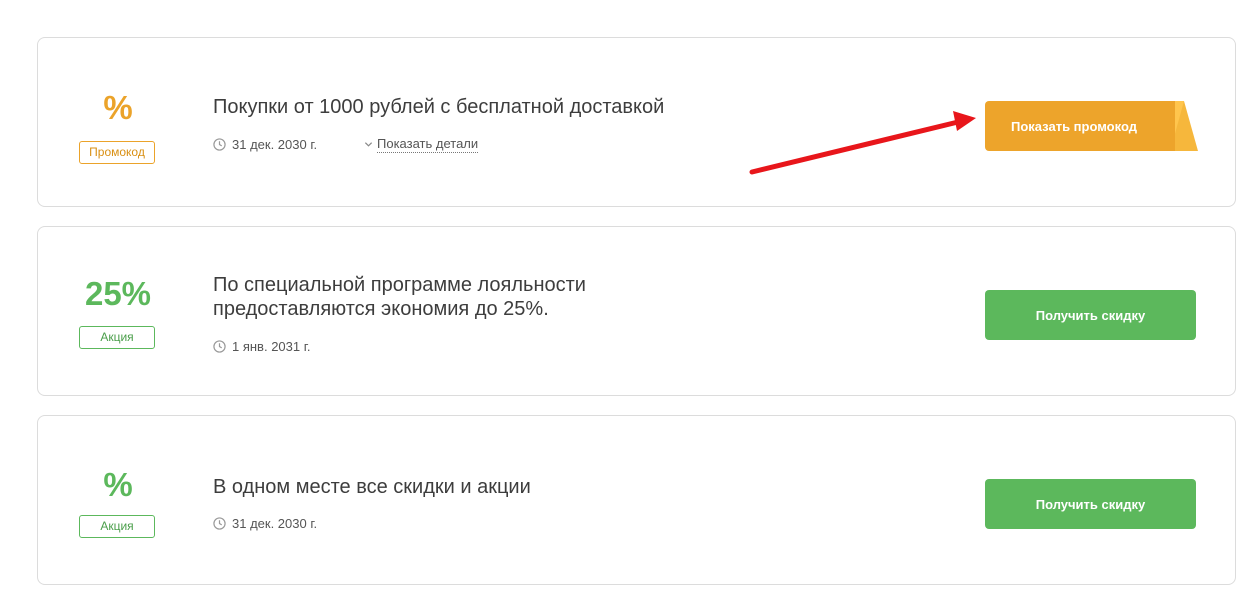 This screenshot has height=595, width=1253. What do you see at coordinates (428, 144) in the screenshot?
I see `show-details-label: Показать детали` at bounding box center [428, 144].